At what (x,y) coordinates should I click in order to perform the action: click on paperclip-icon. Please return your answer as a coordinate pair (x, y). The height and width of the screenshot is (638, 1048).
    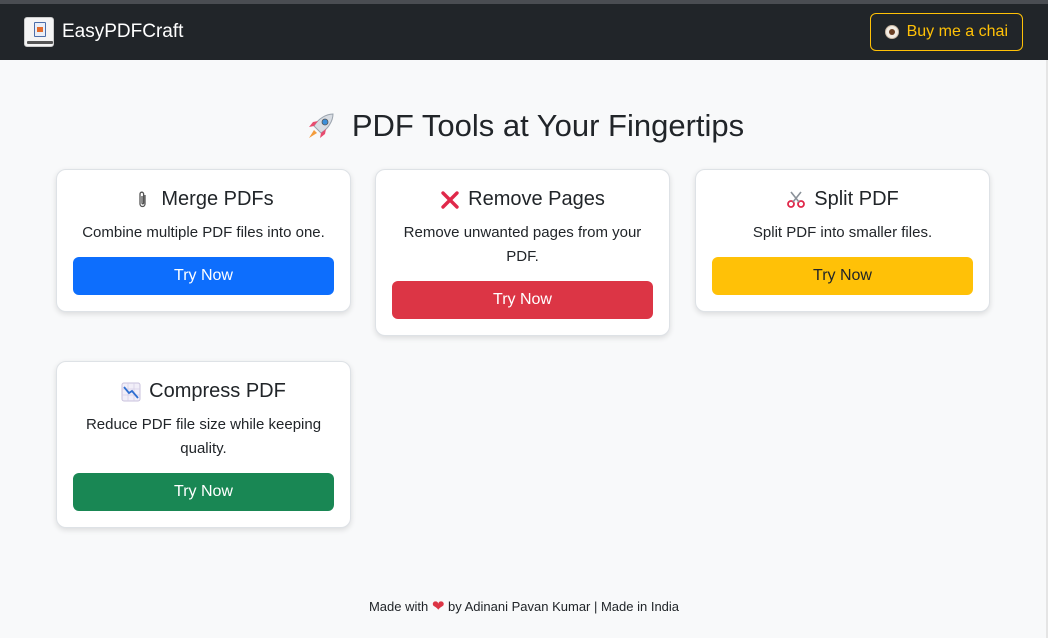
    Looking at the image, I should click on (143, 199).